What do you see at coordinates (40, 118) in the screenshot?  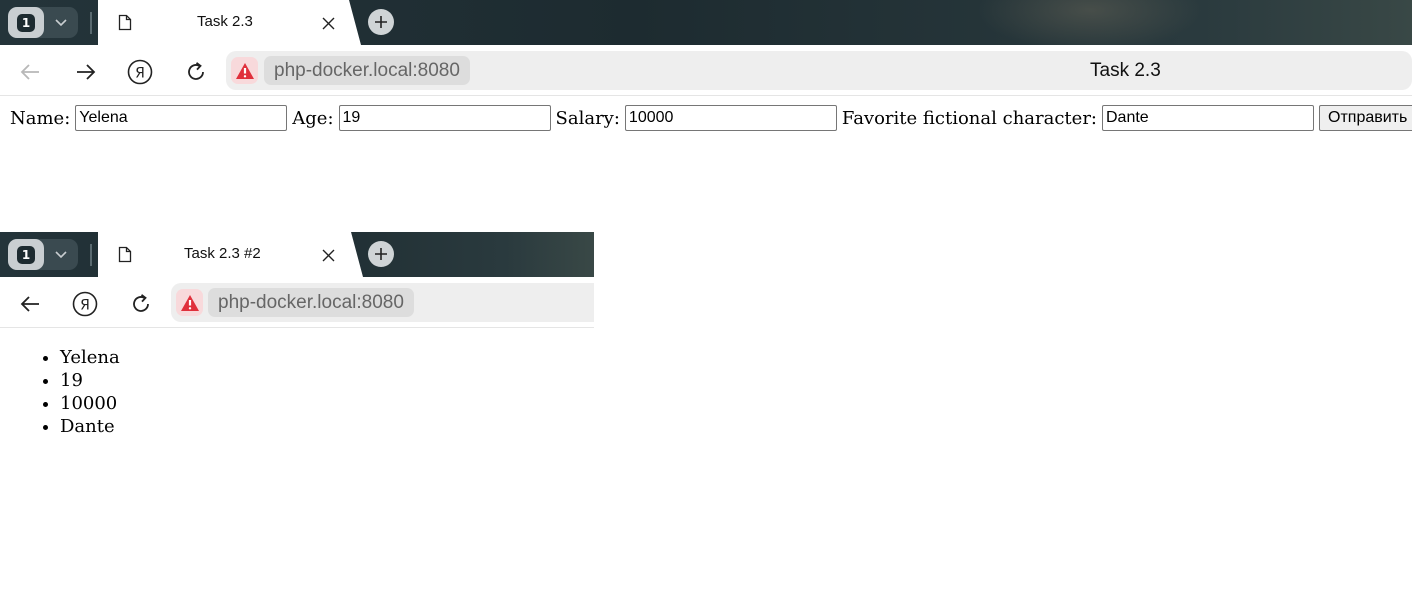 I see `name-label: Name:` at bounding box center [40, 118].